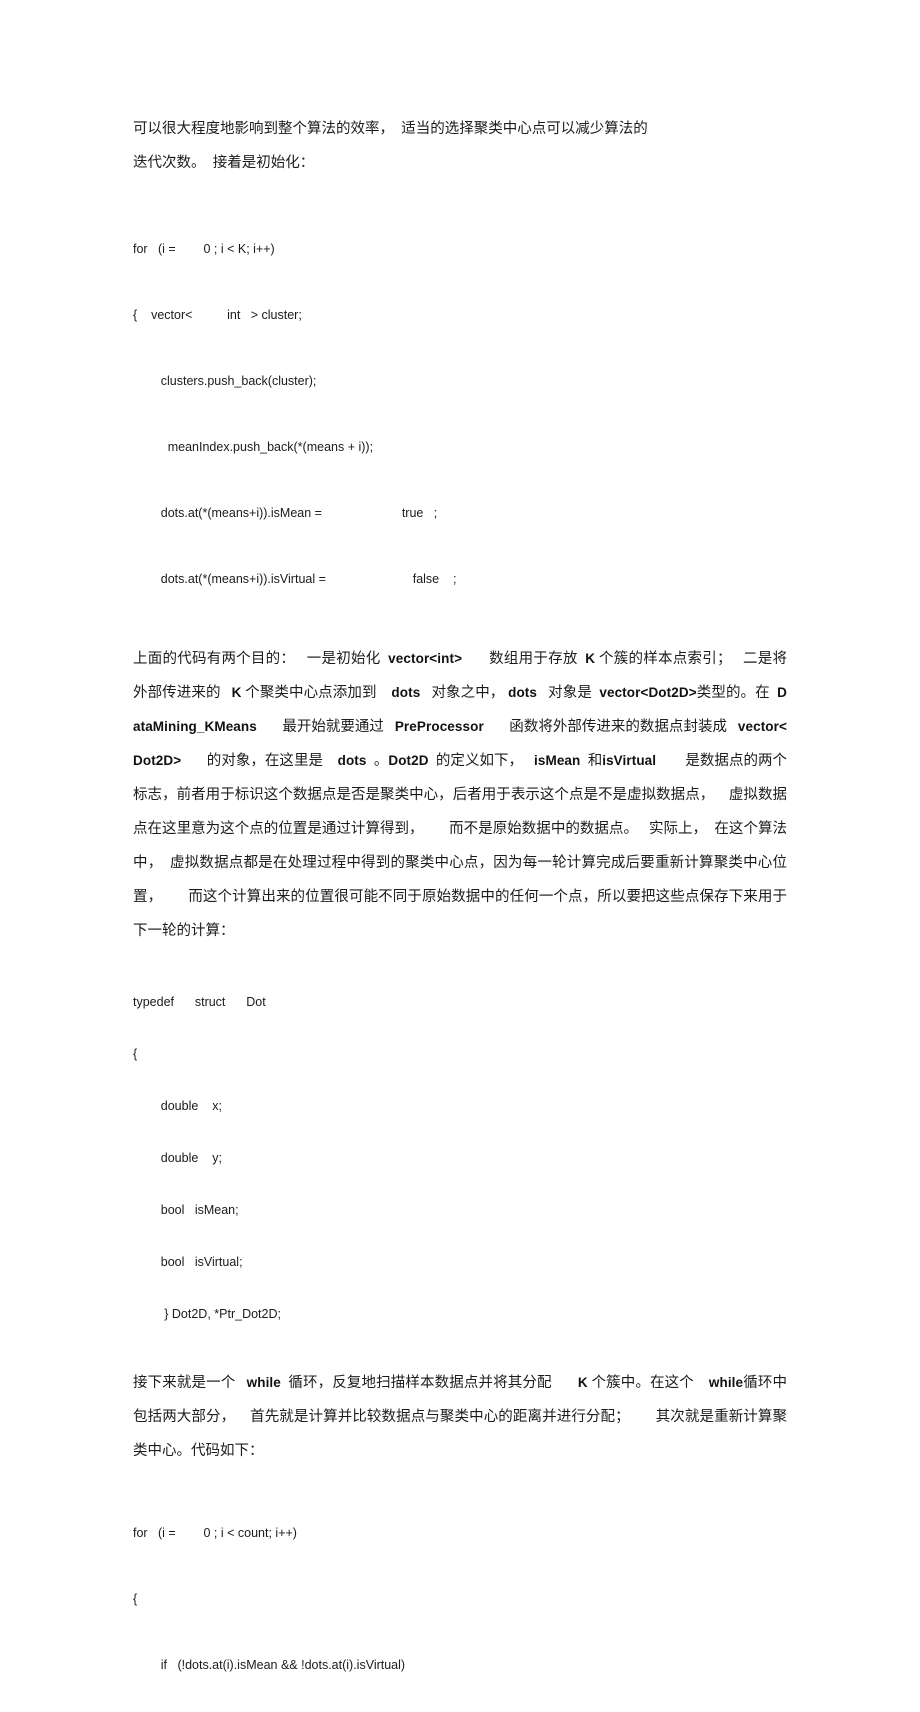 The height and width of the screenshot is (1712, 920). I want to click on code-line: } Dot2D, *Ptr_Dot2D;, so click(207, 1314).